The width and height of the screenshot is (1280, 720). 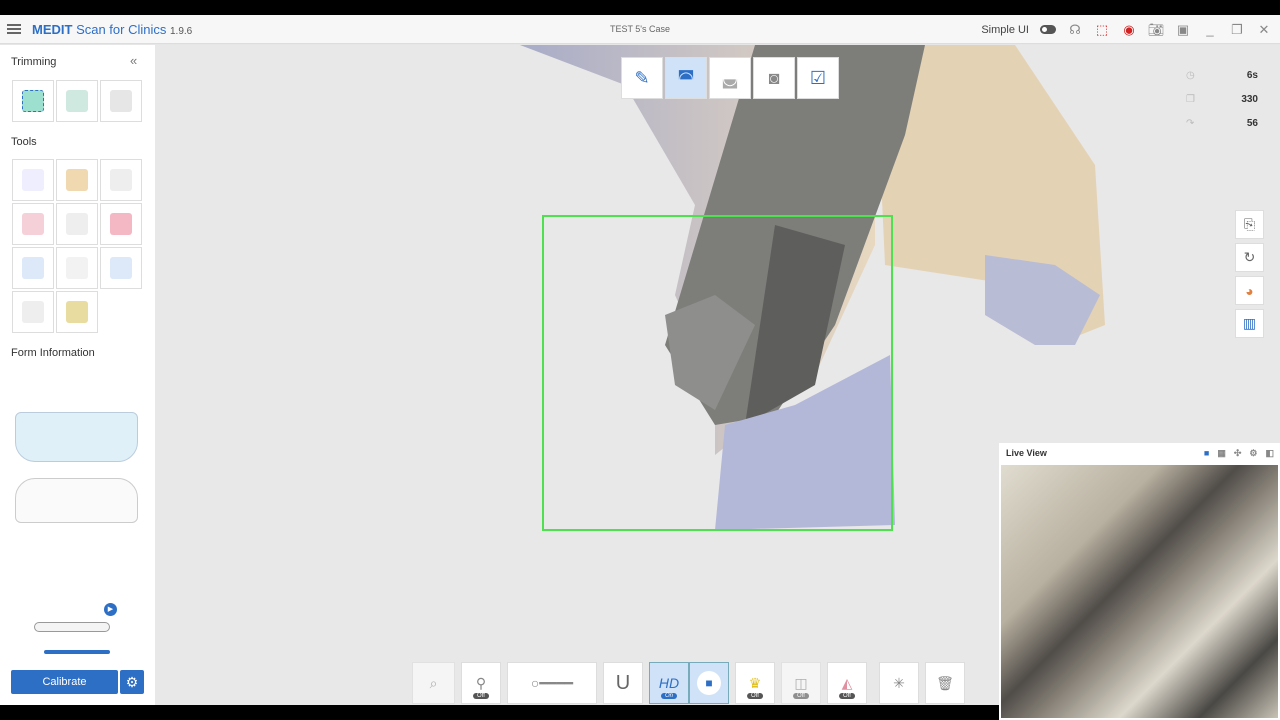 What do you see at coordinates (1222, 99) in the screenshot?
I see `scan-stats: ◷ 6s ❐ 330 ↷ 56` at bounding box center [1222, 99].